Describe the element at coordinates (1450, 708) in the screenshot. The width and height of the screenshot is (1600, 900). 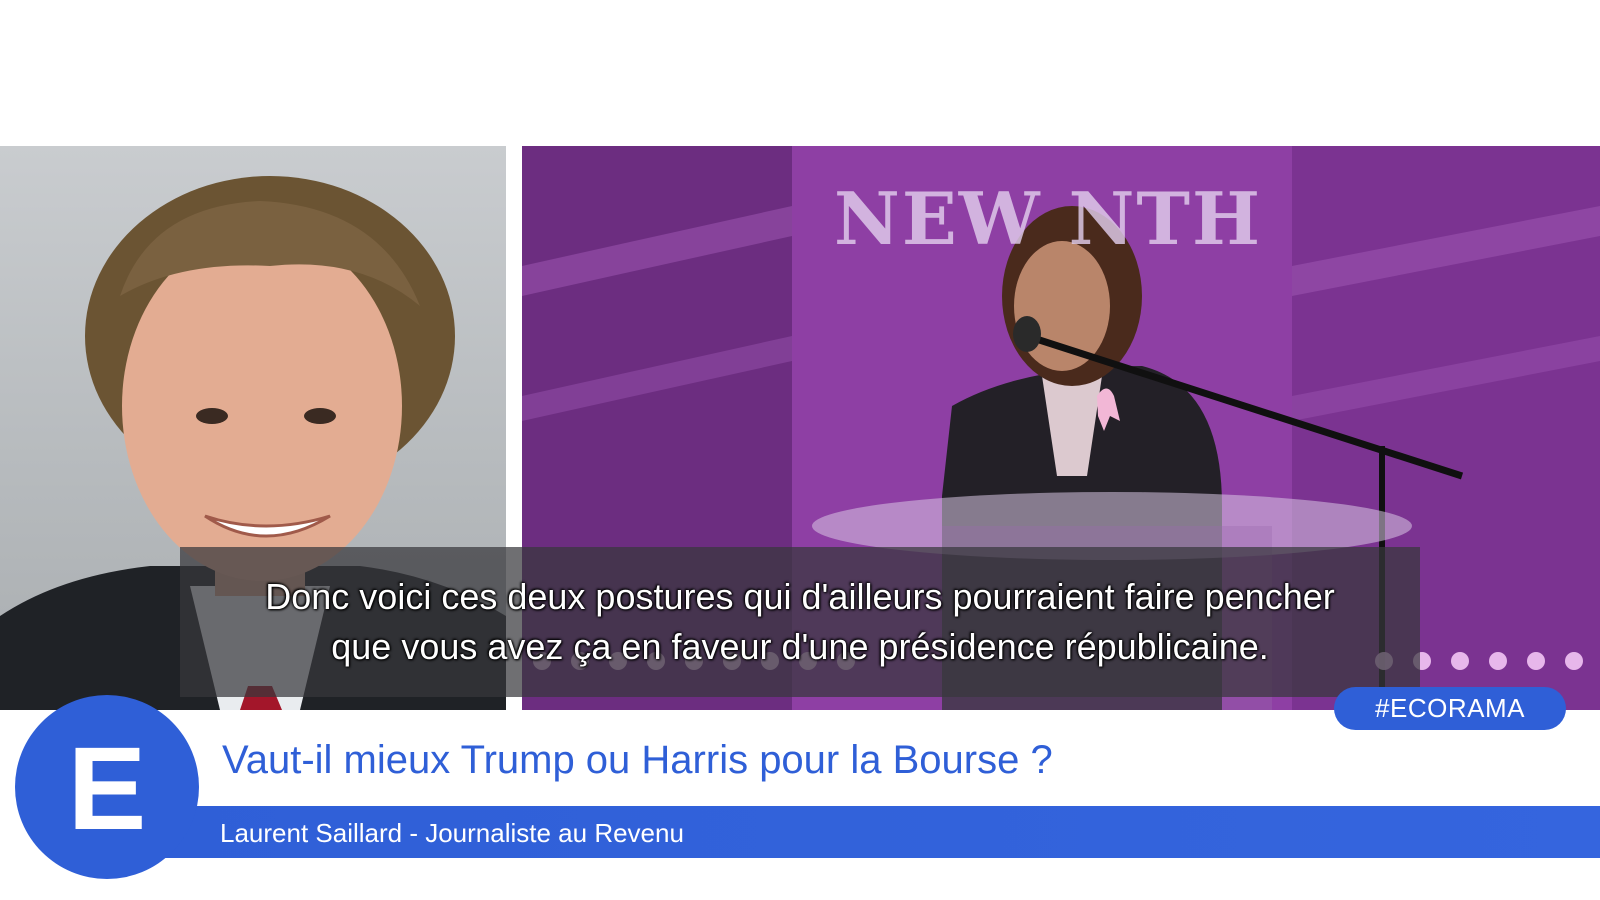
I see `hashtag-badge: #ECORAMA` at that location.